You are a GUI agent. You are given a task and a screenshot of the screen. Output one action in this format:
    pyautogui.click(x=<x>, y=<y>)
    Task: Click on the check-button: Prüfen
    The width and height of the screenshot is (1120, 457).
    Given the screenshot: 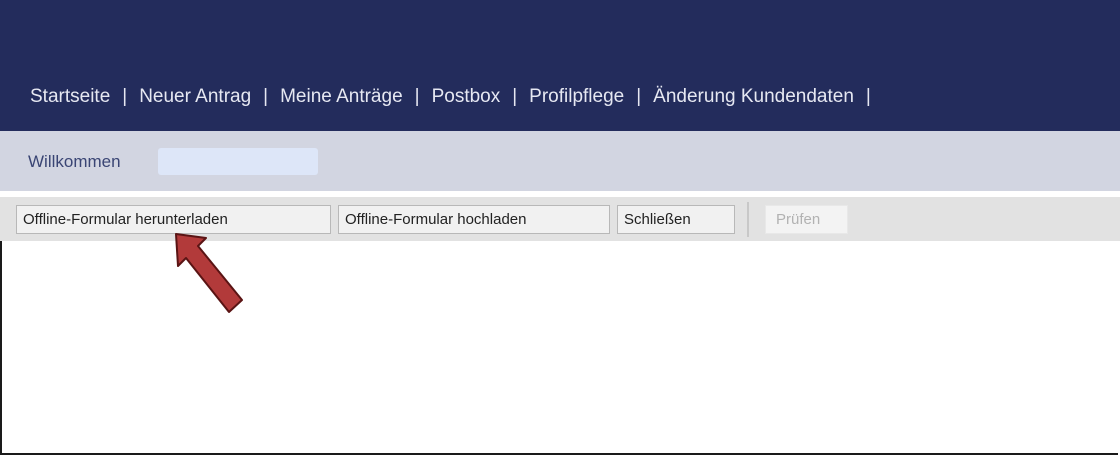 What is the action you would take?
    pyautogui.click(x=806, y=219)
    